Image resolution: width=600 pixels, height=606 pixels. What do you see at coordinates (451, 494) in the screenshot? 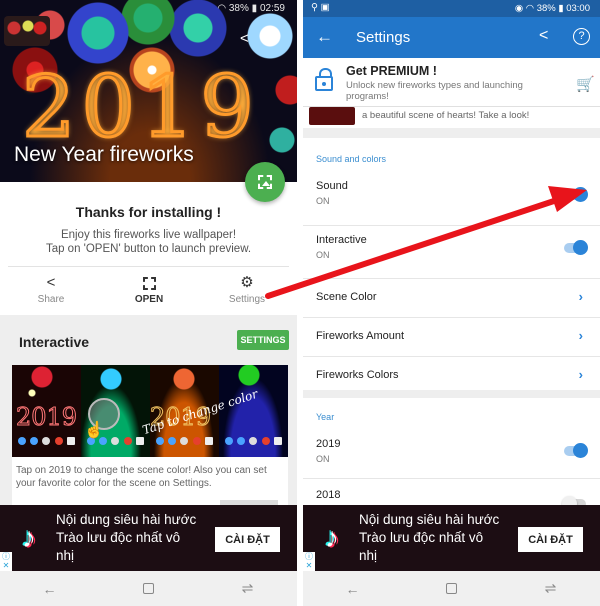
I see `setting-year-2018: 2018` at bounding box center [451, 494].